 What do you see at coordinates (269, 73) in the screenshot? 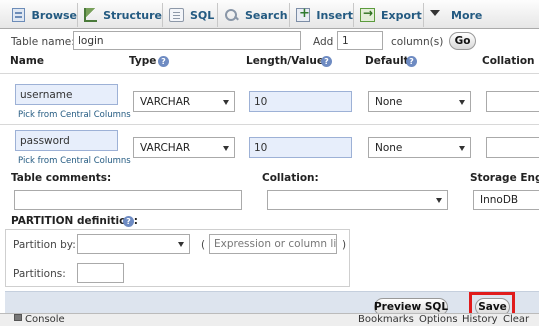
I see `header-divider` at bounding box center [269, 73].